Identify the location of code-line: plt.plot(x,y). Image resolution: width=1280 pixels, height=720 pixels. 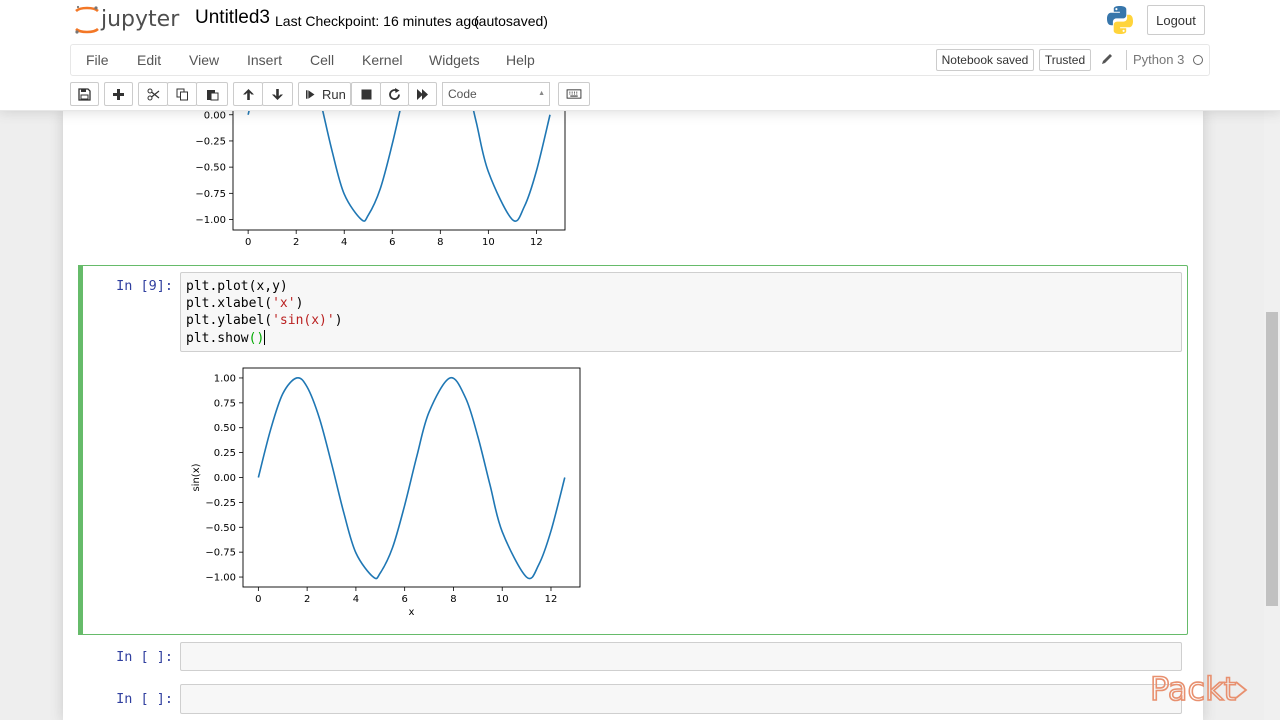
(237, 286).